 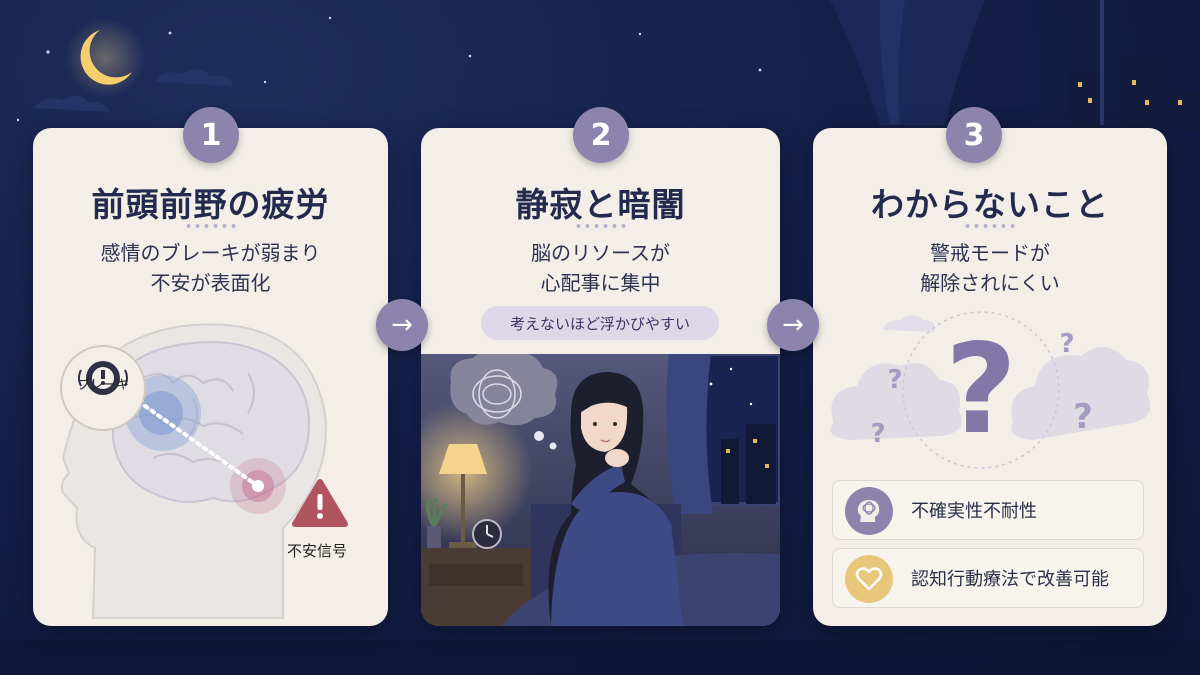 What do you see at coordinates (210, 268) in the screenshot?
I see `step-1-subtitle: 感情のブレーキが弱まり 不安が表面化` at bounding box center [210, 268].